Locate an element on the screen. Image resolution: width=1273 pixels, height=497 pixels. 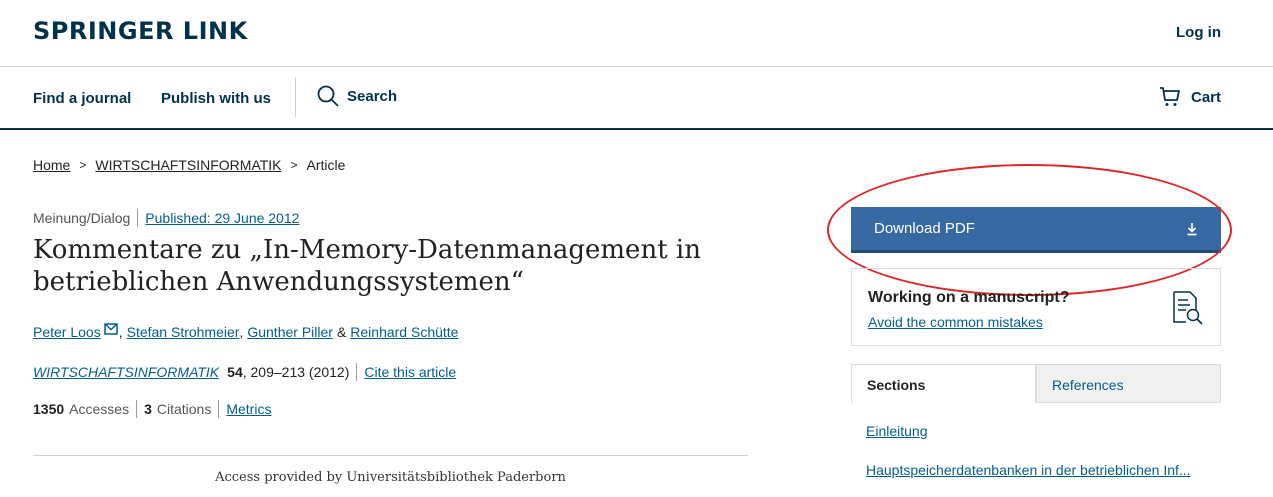
author-link: Reinhard Schütte is located at coordinates (404, 332).